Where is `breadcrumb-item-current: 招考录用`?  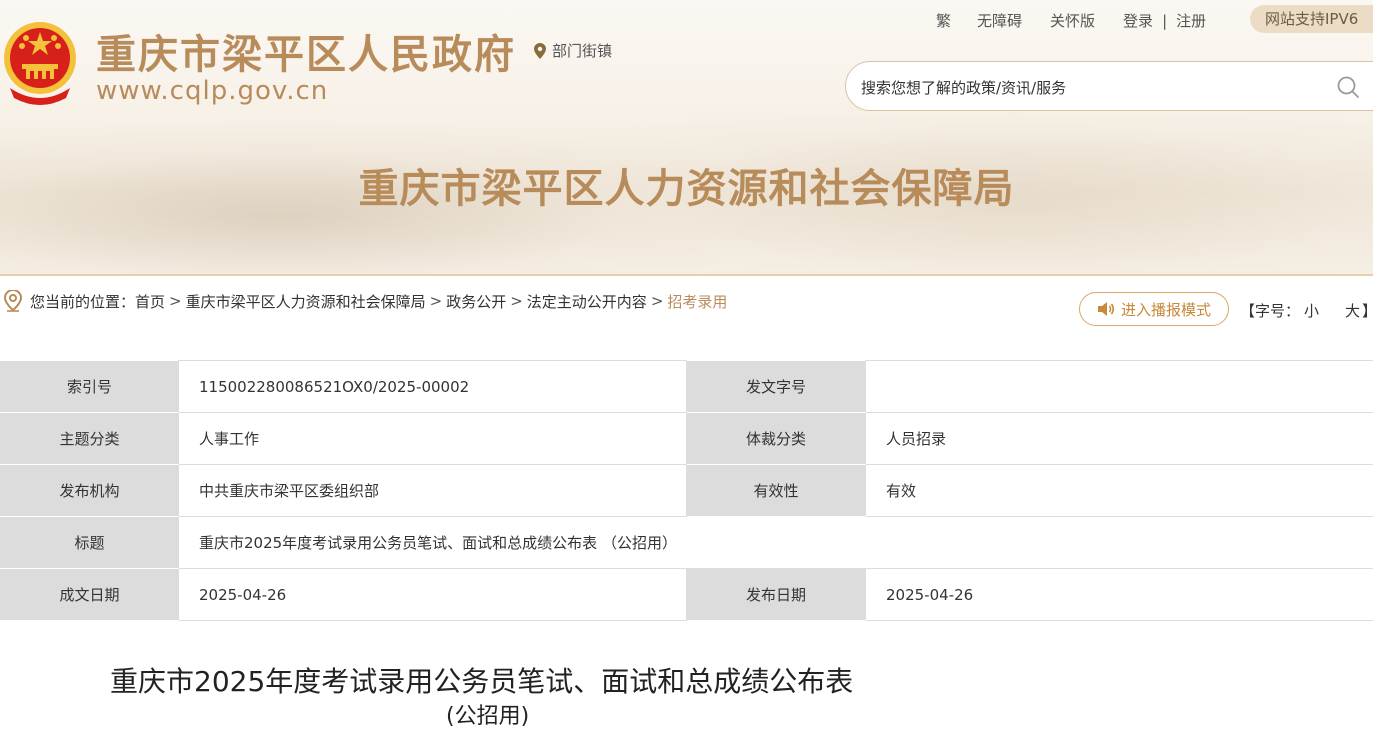 breadcrumb-item-current: 招考录用 is located at coordinates (697, 301).